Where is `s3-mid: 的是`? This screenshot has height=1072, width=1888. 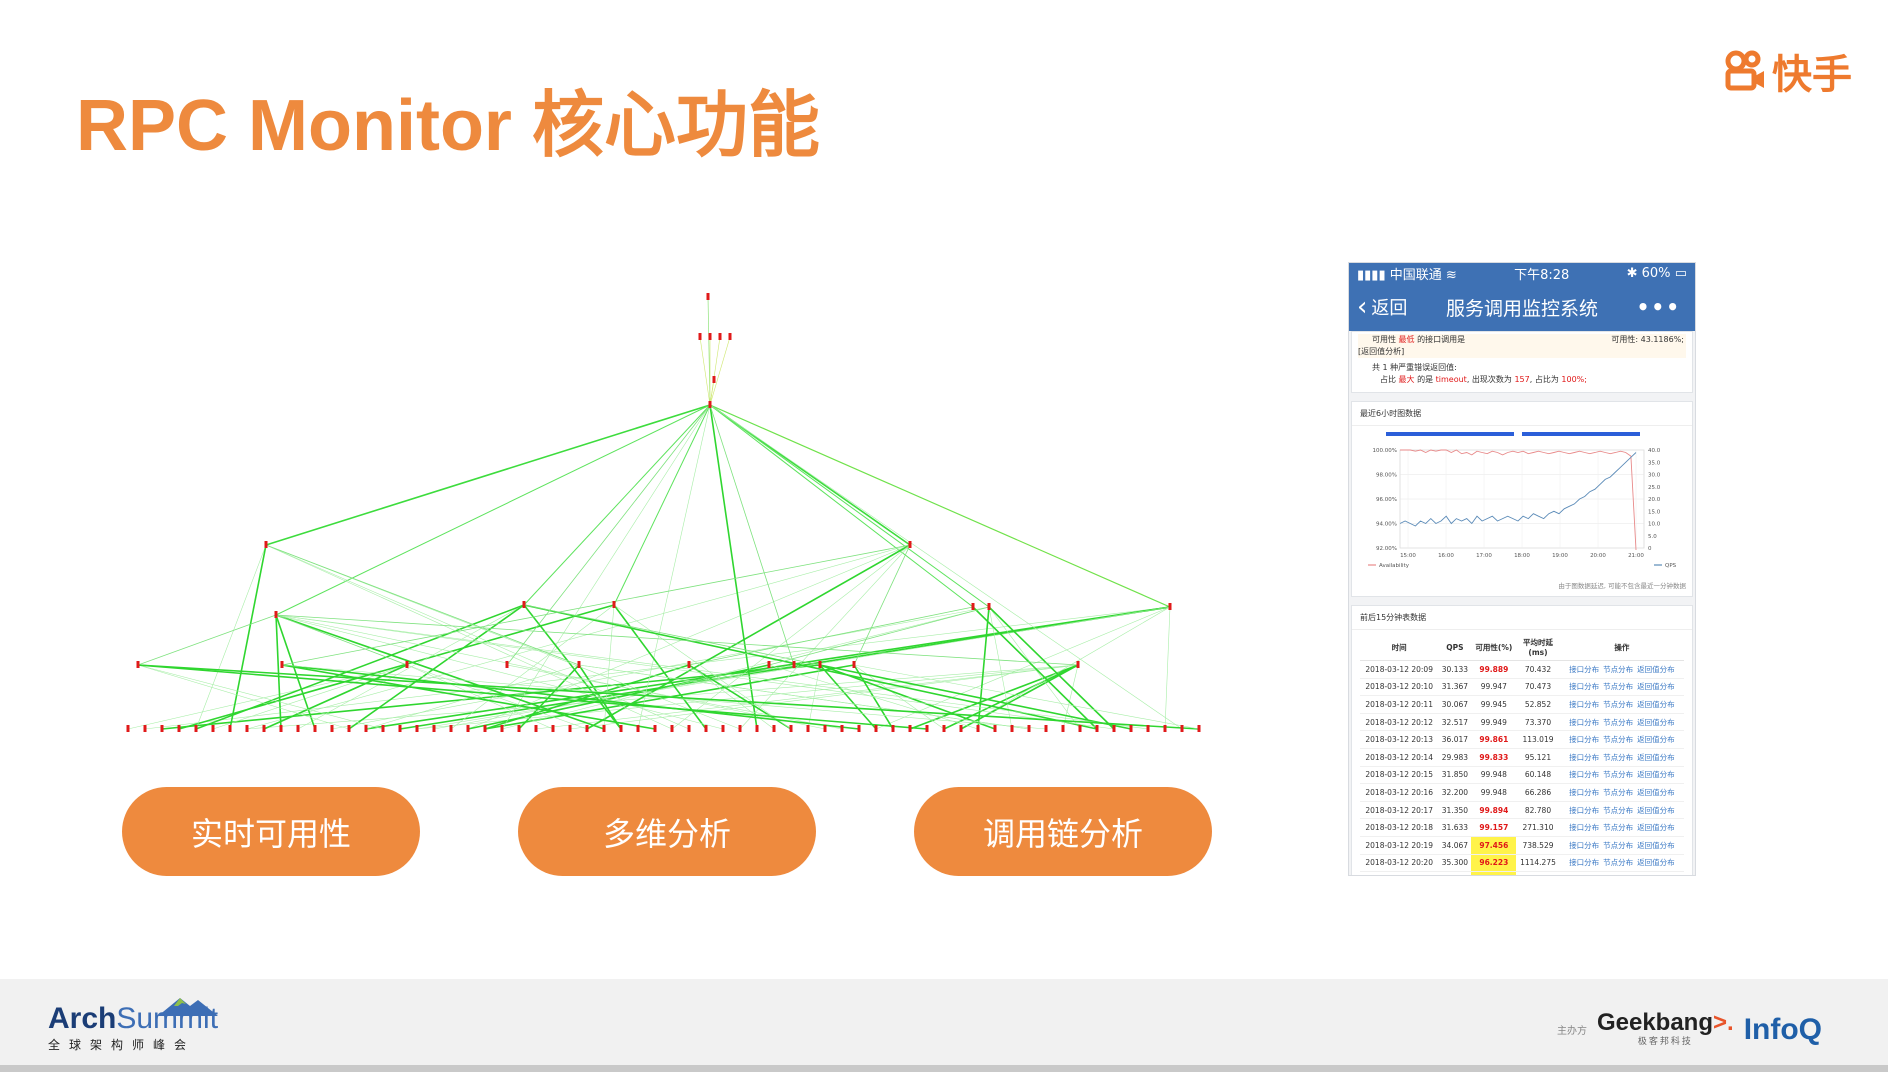 s3-mid: 的是 is located at coordinates (1425, 379).